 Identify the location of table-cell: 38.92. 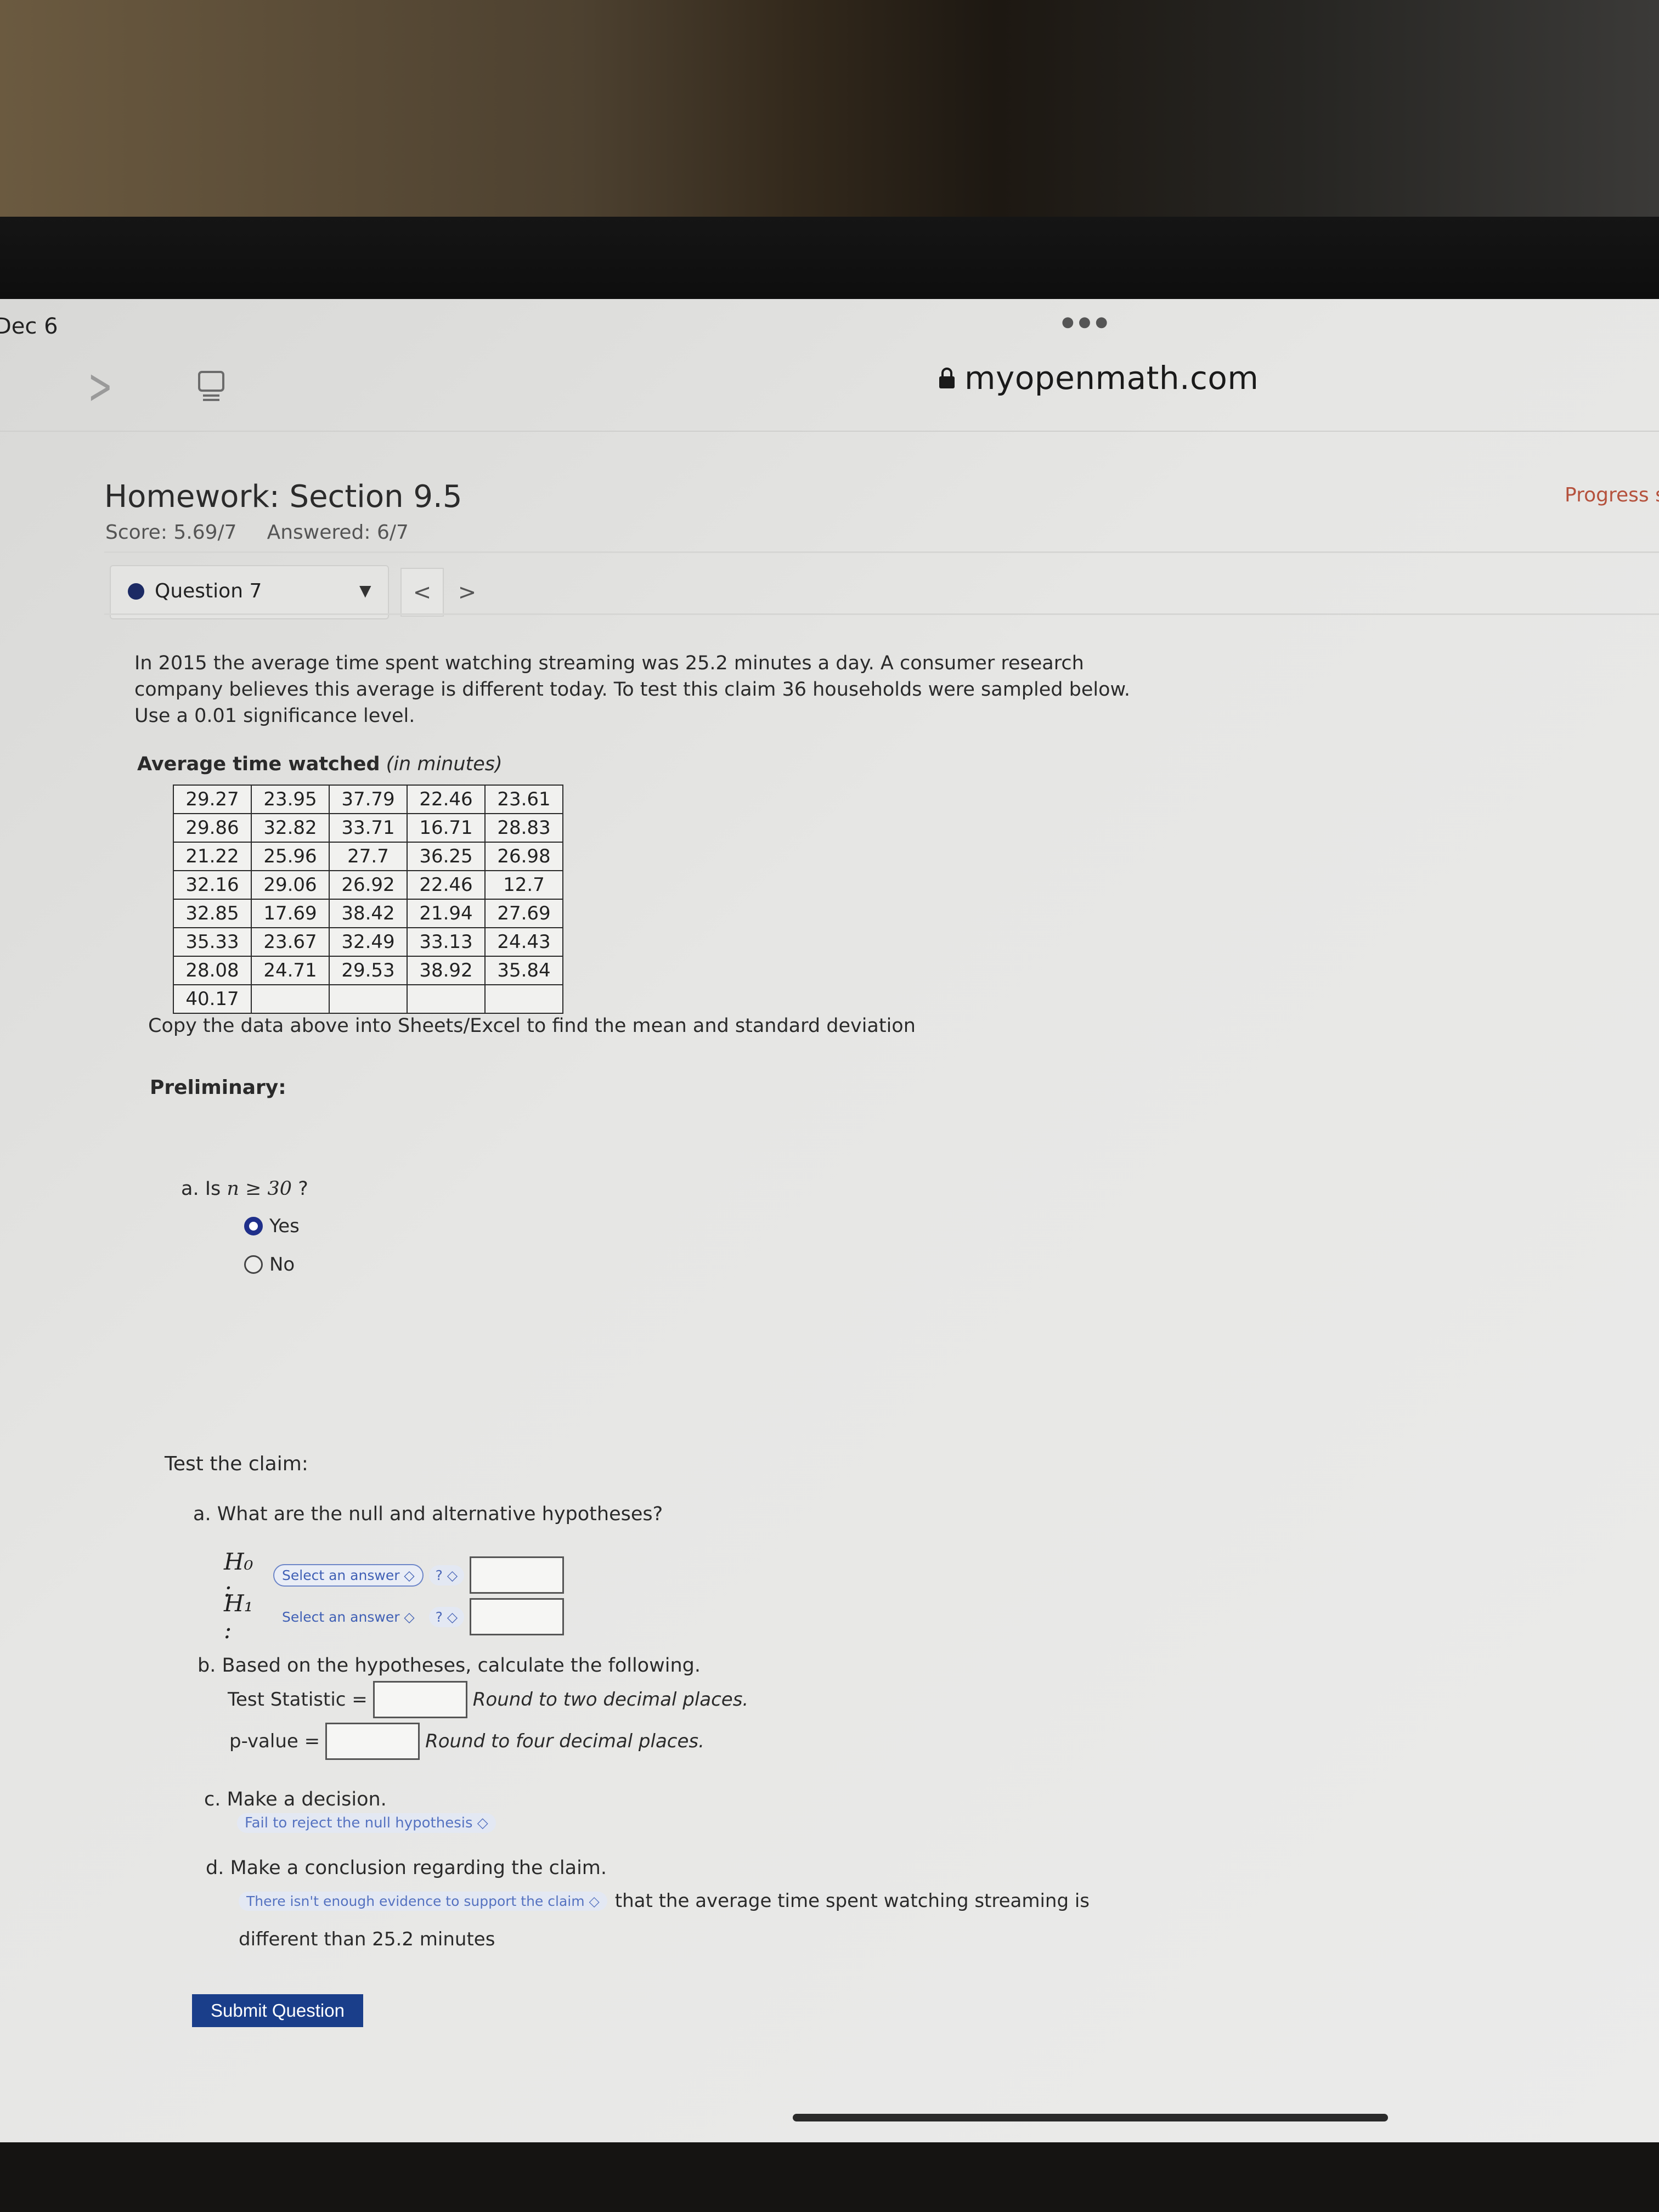
(447, 971).